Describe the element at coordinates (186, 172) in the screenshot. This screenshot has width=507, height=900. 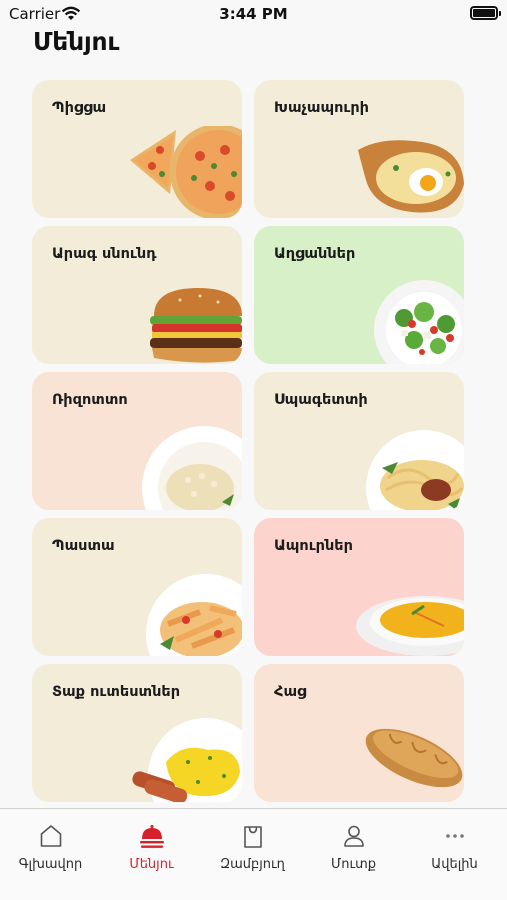
I see `pizza-image` at that location.